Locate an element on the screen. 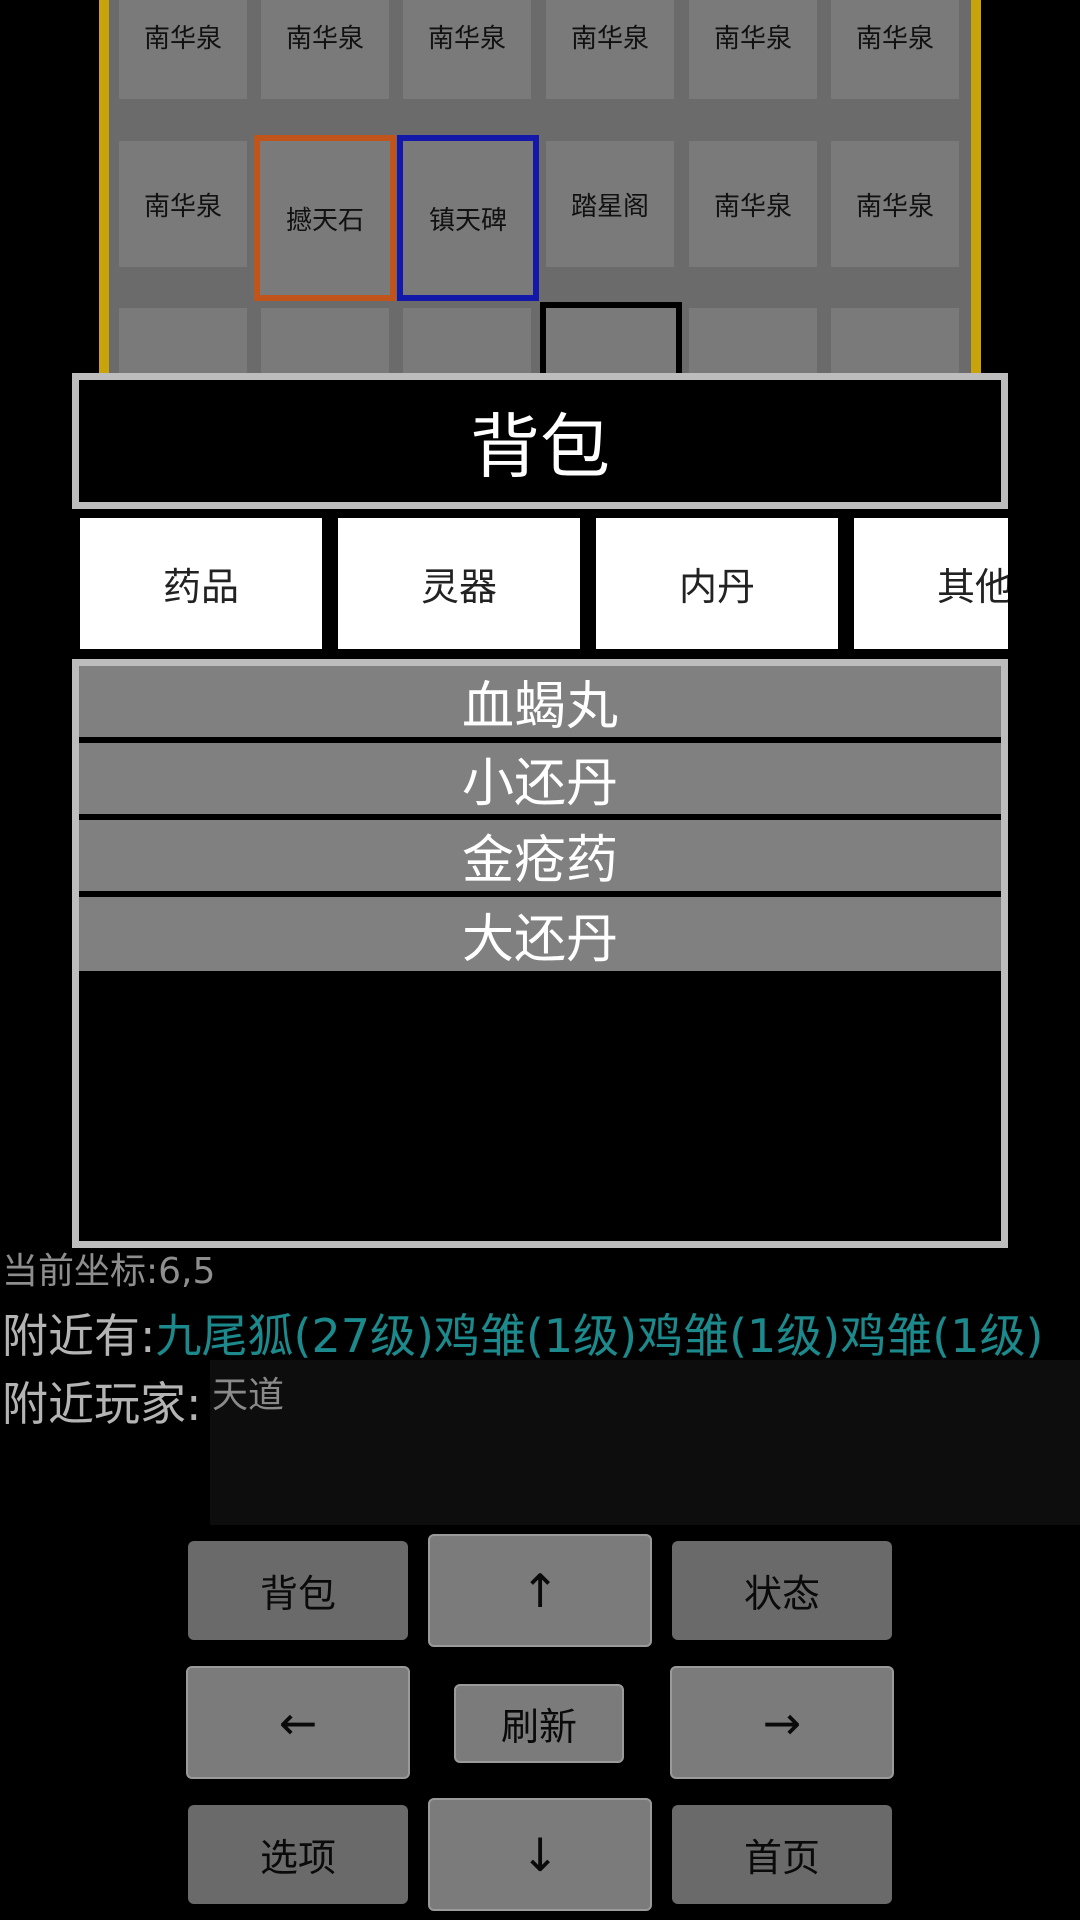  status-button: 状态 is located at coordinates (782, 1590).